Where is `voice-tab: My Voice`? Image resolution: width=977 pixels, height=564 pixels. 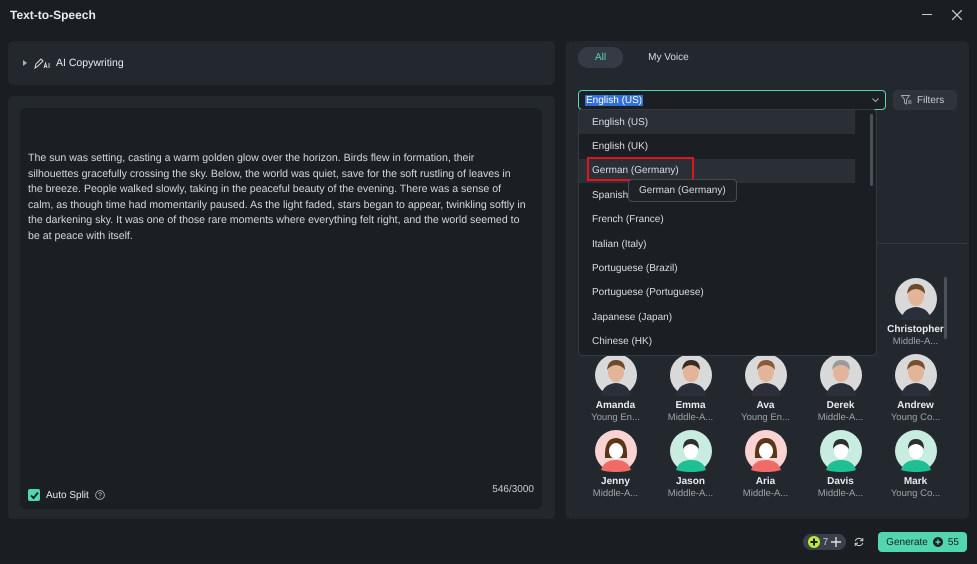 voice-tab: My Voice is located at coordinates (668, 57).